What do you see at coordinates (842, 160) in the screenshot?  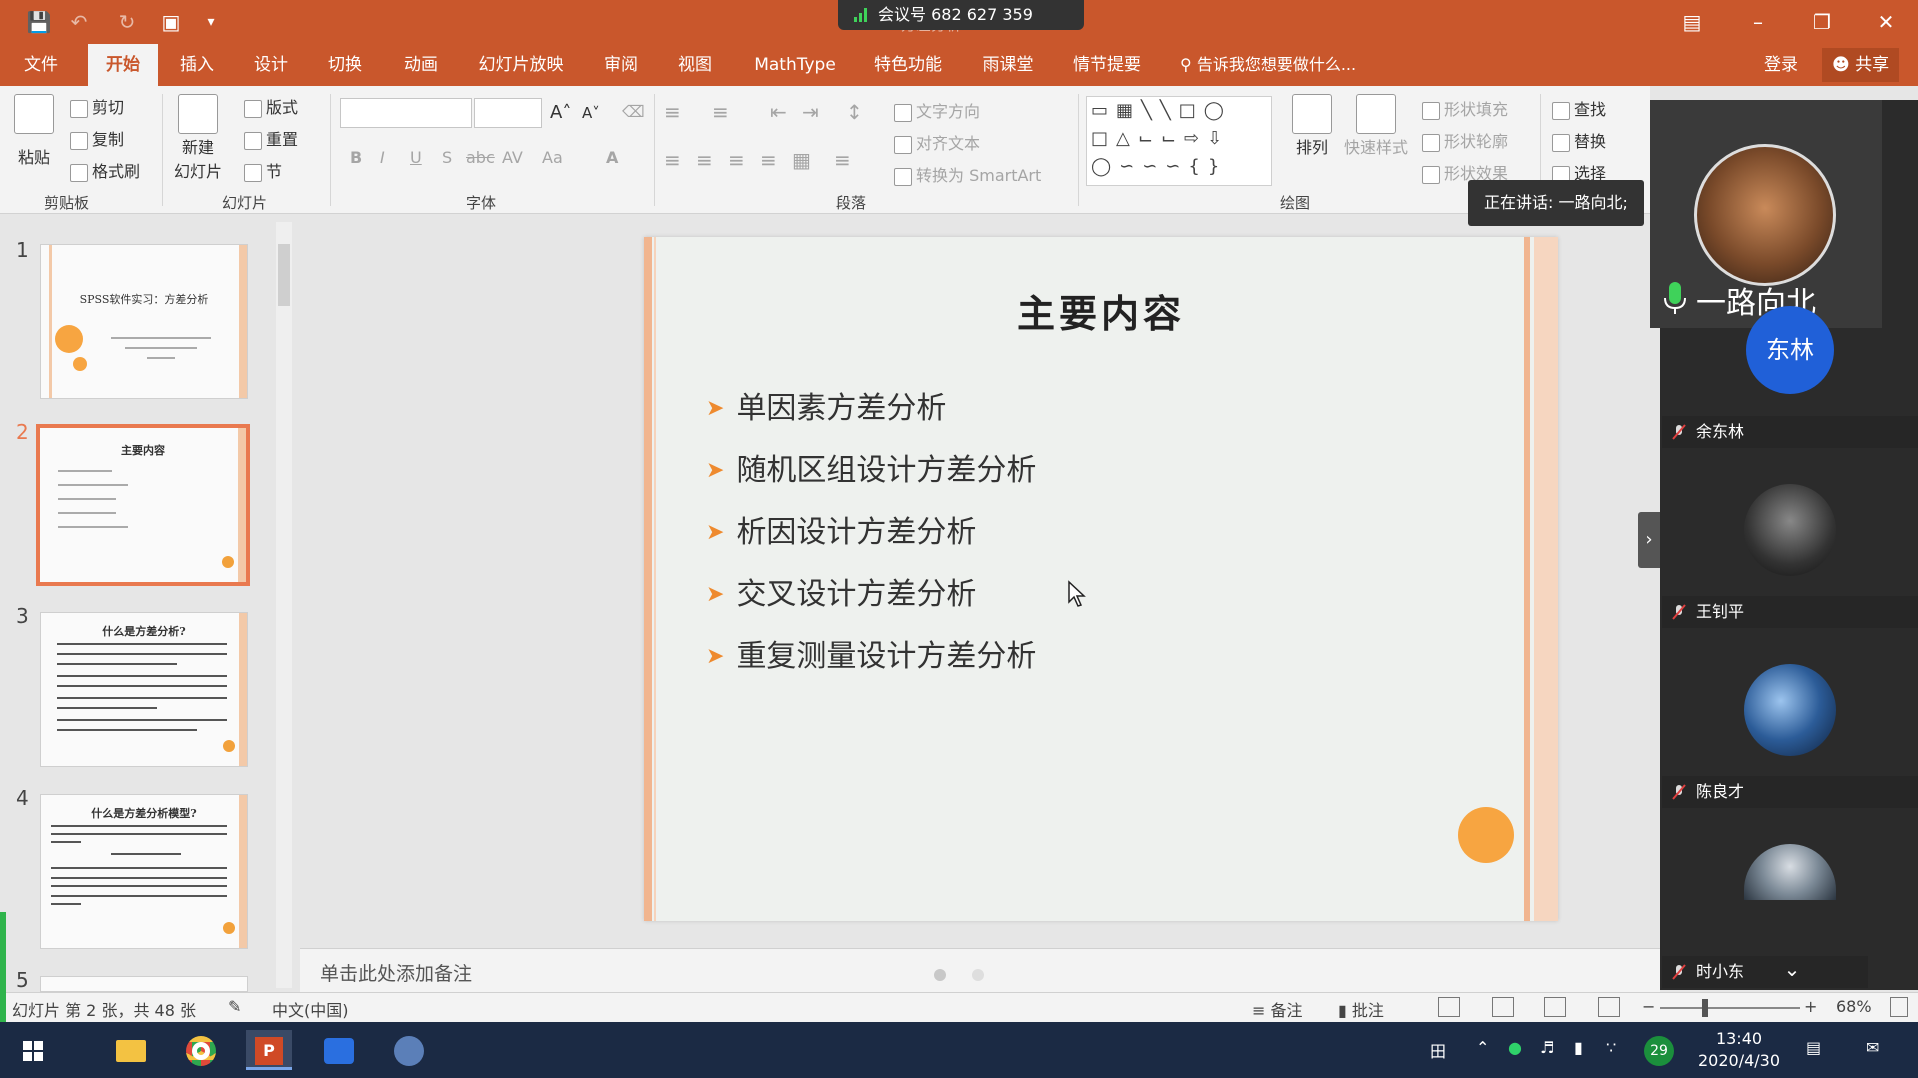 I see `text-align-icon: ≡` at bounding box center [842, 160].